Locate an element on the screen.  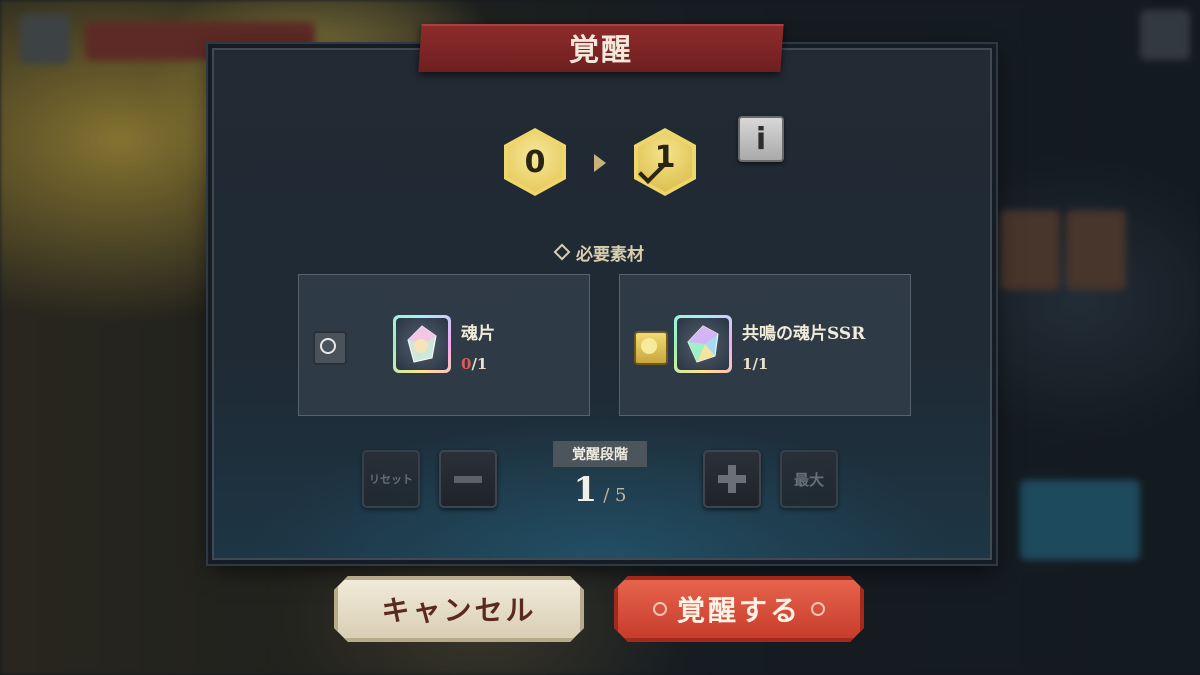
soul-shard-icon is located at coordinates (422, 344).